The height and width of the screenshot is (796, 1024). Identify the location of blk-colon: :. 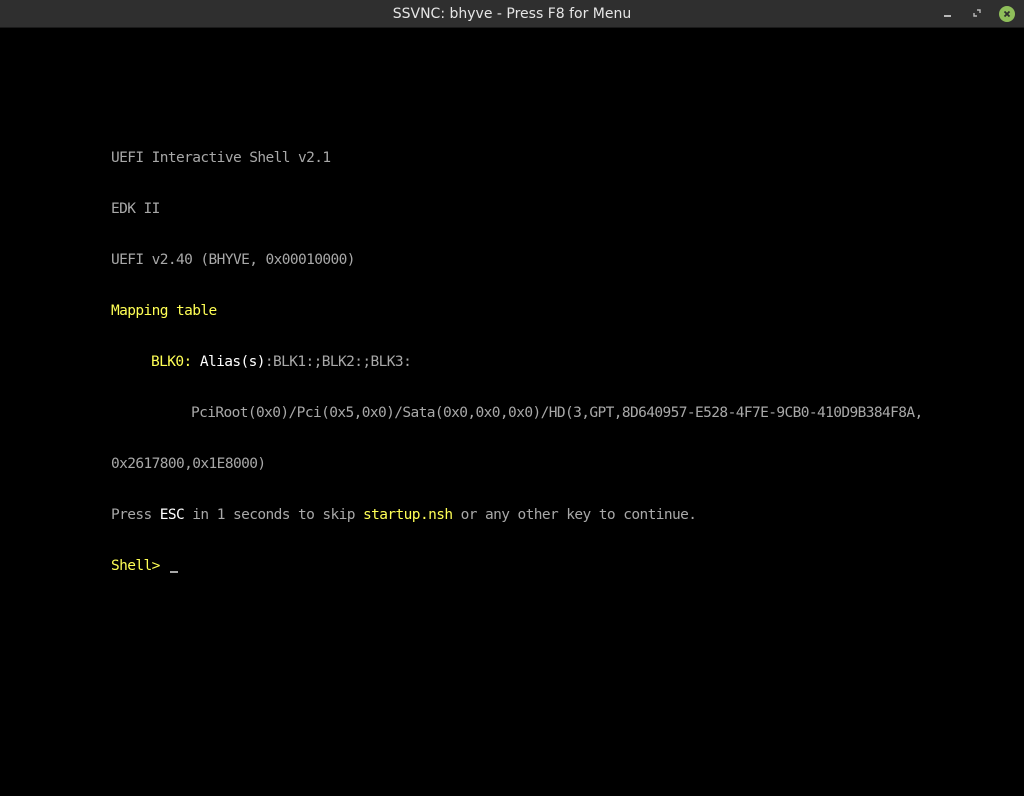
(188, 362).